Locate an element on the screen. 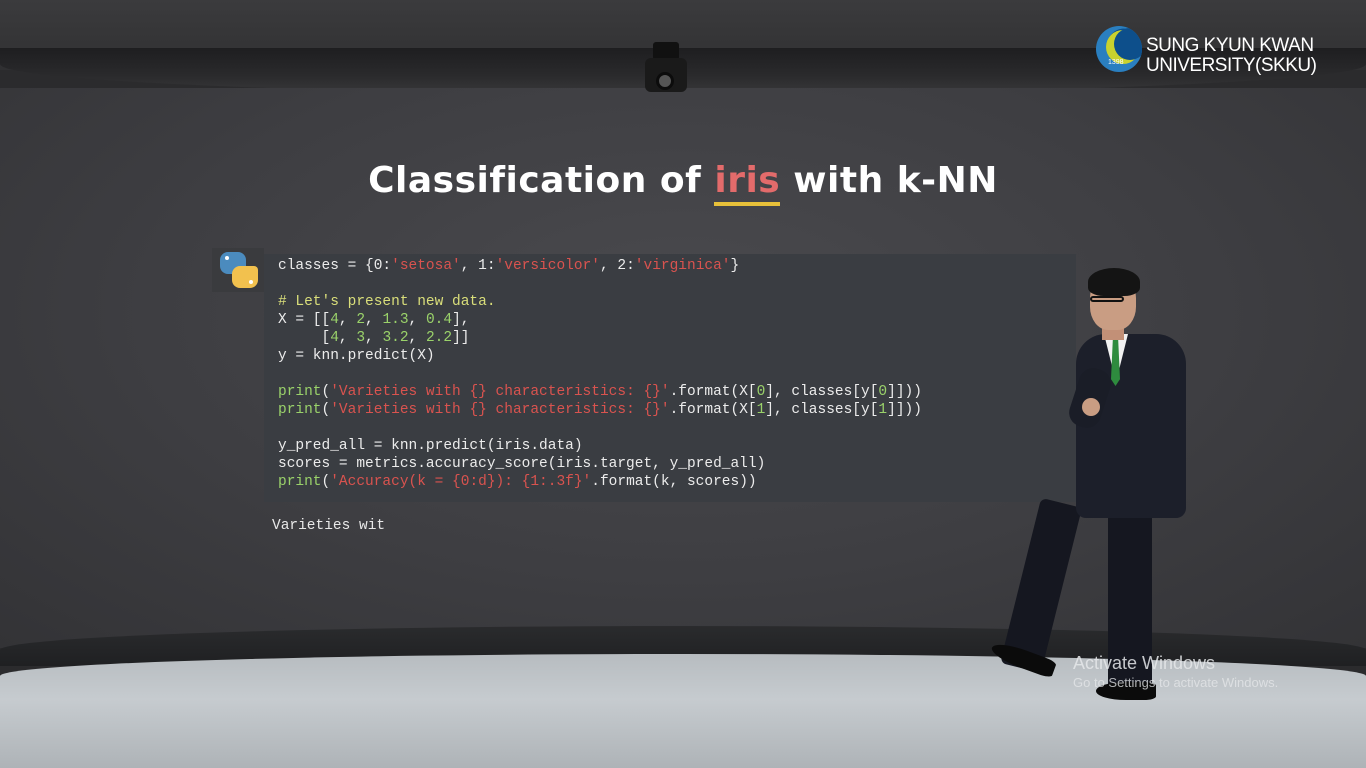 The image size is (1366, 768). code-token: 1.3 is located at coordinates (395, 320).